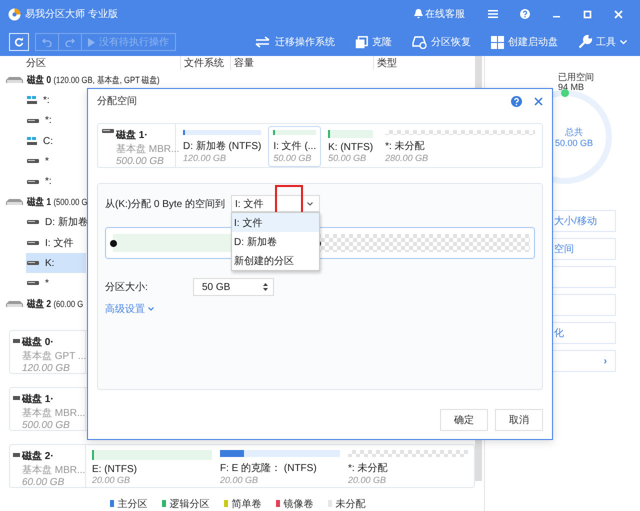 The width and height of the screenshot is (640, 511). I want to click on disk-label: 磁盘 2 (60.00 G, so click(55, 303).